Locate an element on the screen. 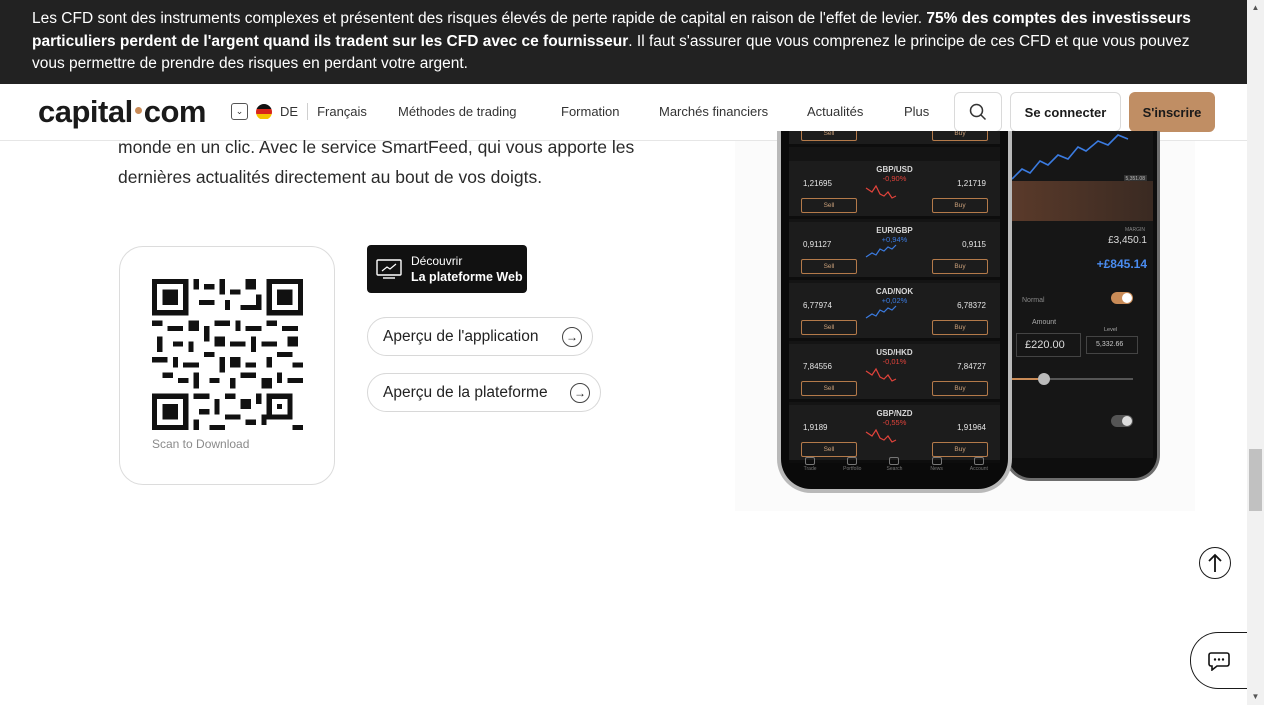 This screenshot has width=1264, height=705. chat-button is located at coordinates (1220, 660).